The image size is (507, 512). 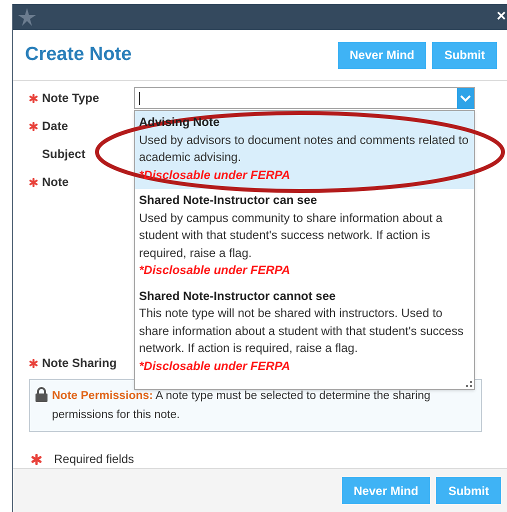 What do you see at coordinates (94, 459) in the screenshot?
I see `required-legend: Required fields` at bounding box center [94, 459].